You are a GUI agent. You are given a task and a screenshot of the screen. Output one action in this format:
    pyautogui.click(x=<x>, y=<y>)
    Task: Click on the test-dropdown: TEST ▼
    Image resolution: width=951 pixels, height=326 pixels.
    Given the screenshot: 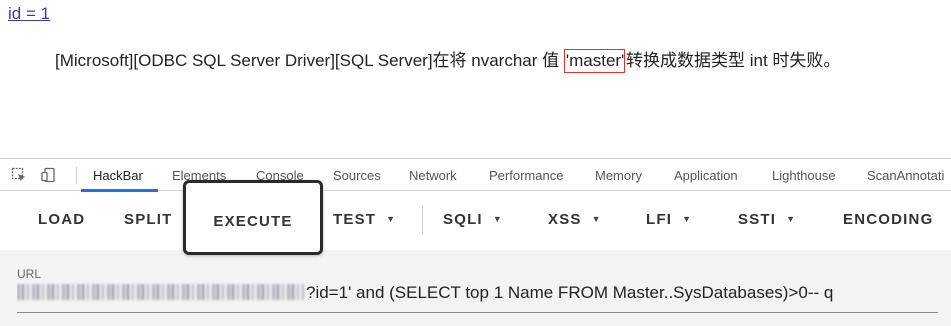 What is the action you would take?
    pyautogui.click(x=364, y=219)
    